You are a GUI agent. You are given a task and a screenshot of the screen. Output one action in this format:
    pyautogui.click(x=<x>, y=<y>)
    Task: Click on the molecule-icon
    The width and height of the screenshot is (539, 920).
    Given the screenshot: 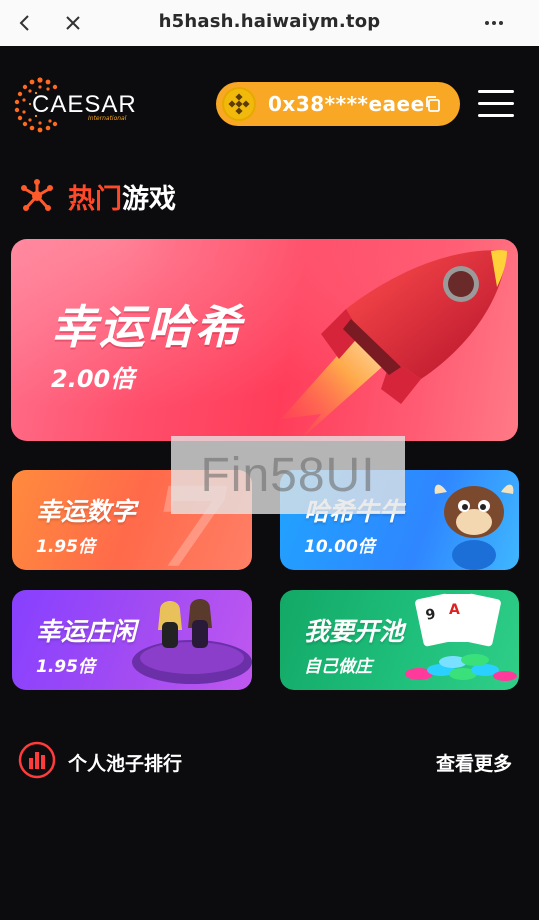 What is the action you would take?
    pyautogui.click(x=37, y=195)
    